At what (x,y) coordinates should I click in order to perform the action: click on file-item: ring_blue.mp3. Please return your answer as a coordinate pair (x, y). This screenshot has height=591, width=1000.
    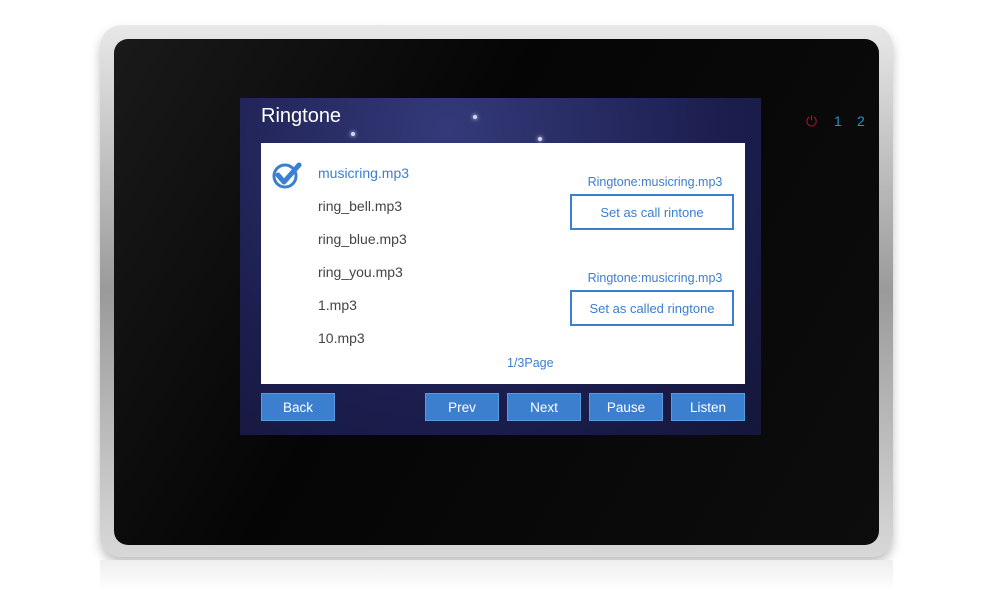
    Looking at the image, I should click on (362, 239).